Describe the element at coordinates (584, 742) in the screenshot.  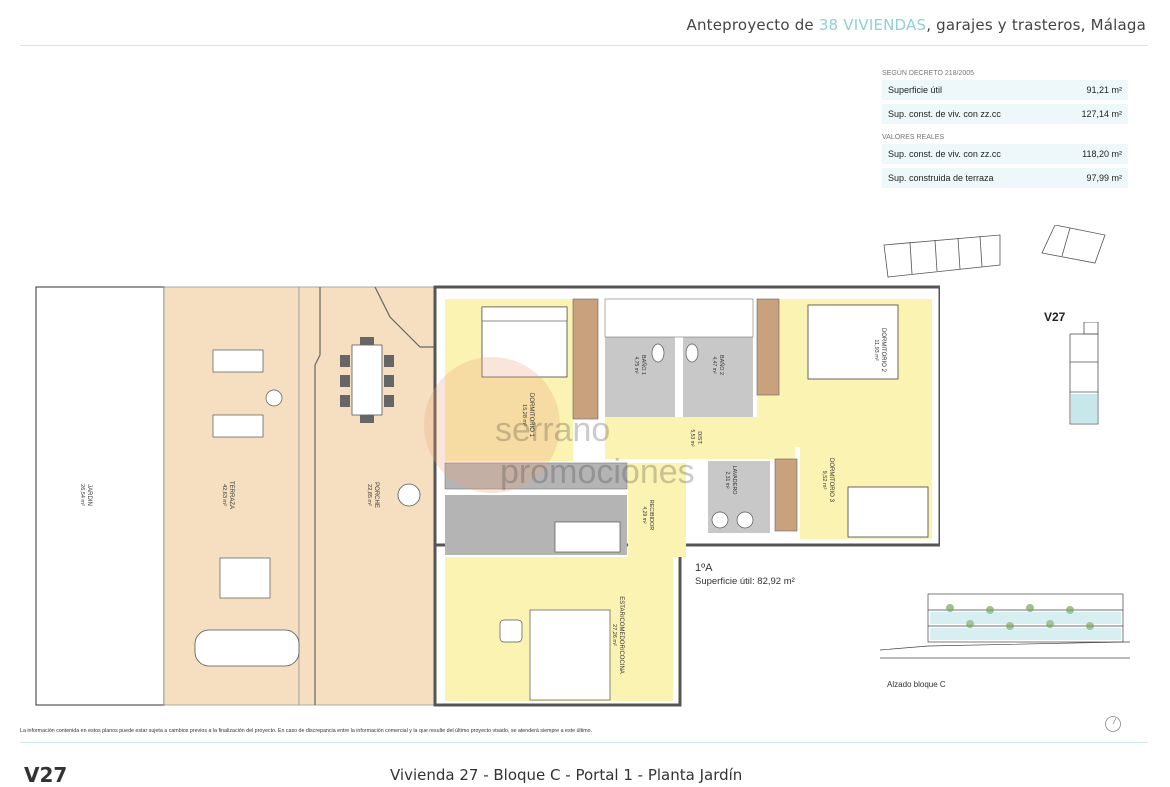
I see `footer-divider` at that location.